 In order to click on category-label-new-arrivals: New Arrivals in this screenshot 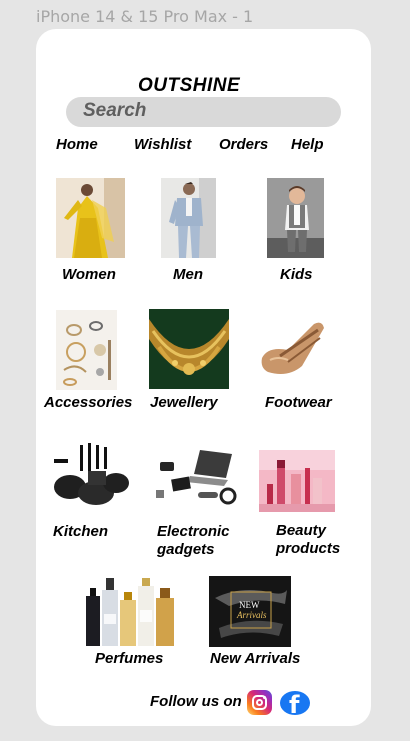, I will do `click(255, 658)`.